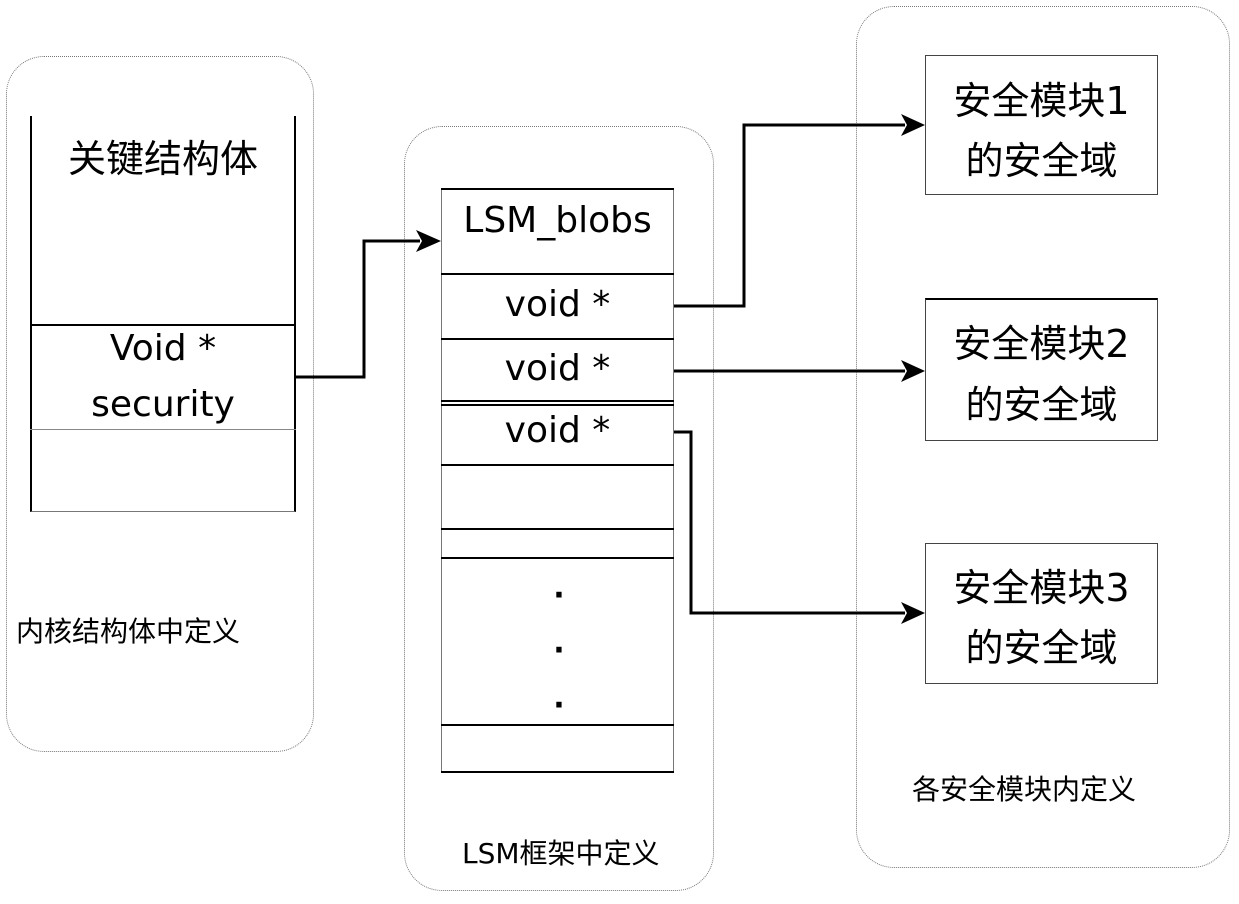 This screenshot has height=904, width=1239. What do you see at coordinates (799, 527) in the screenshot?
I see `arrow-slot3-to-module3` at bounding box center [799, 527].